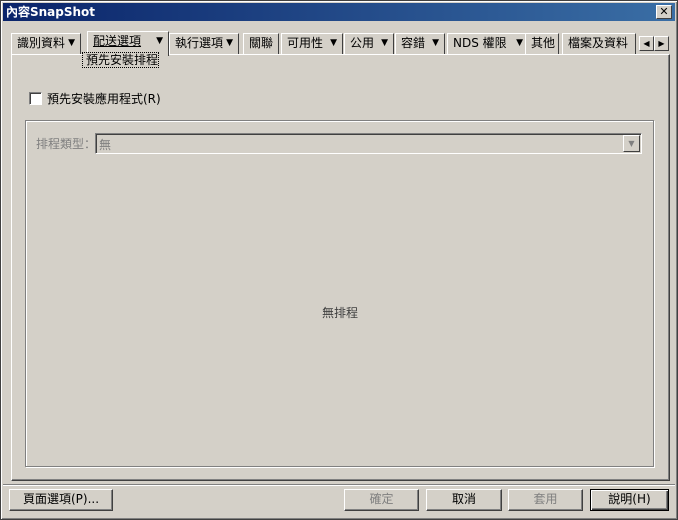  I want to click on subtab-preinstall-schedule: 預先安裝排程, so click(120, 60).